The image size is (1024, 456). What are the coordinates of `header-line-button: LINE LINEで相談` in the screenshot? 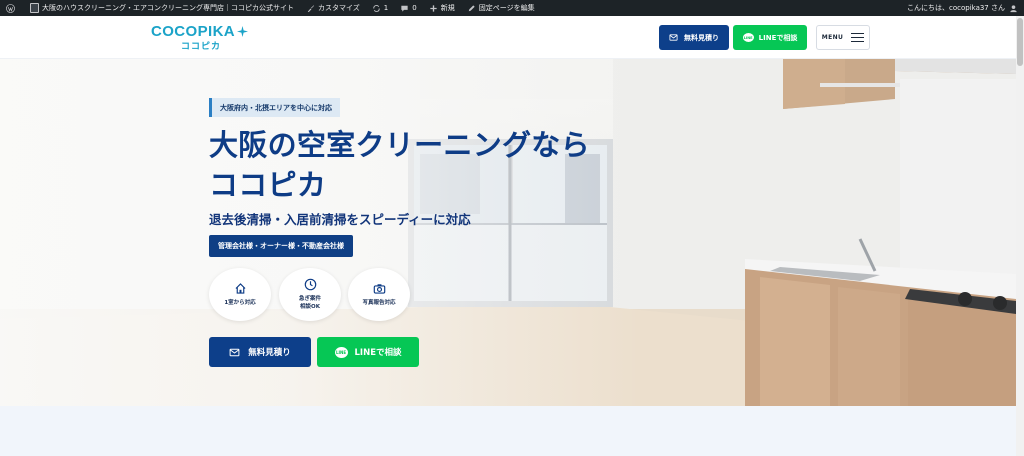 It's located at (770, 37).